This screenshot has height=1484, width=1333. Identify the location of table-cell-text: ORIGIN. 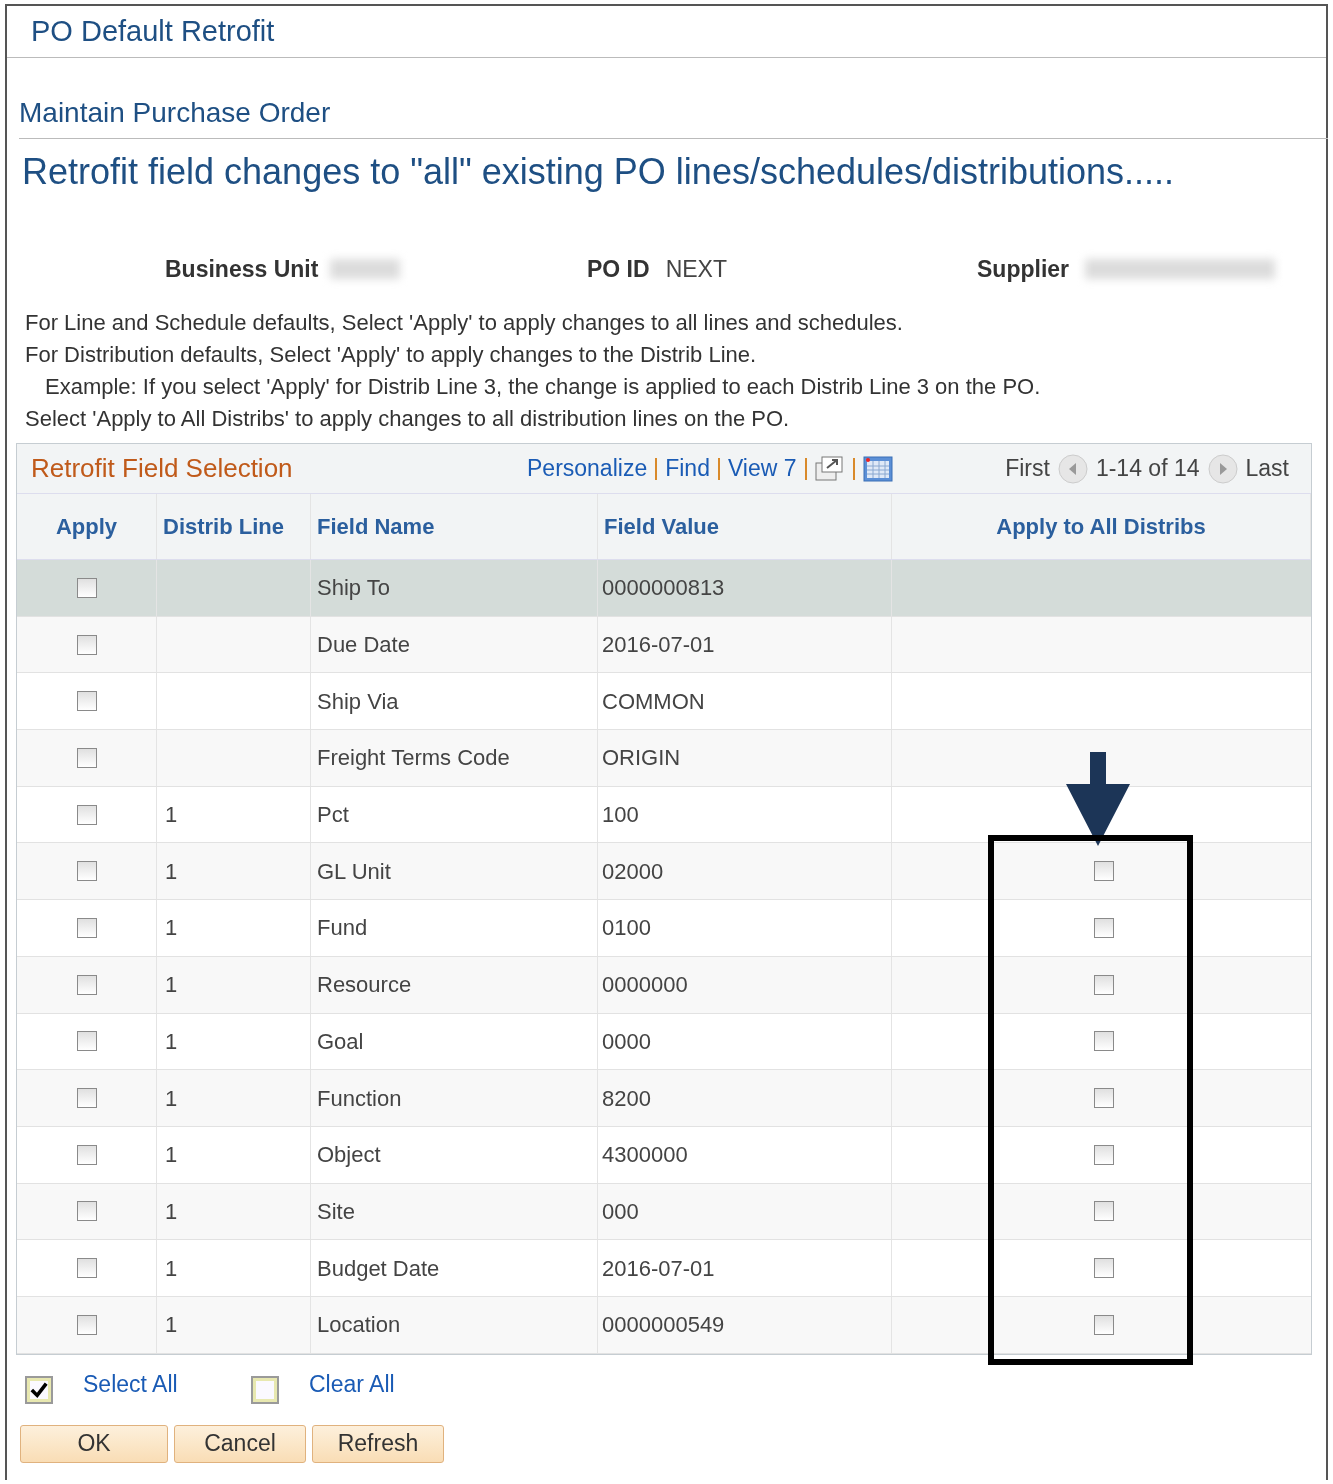
(641, 758).